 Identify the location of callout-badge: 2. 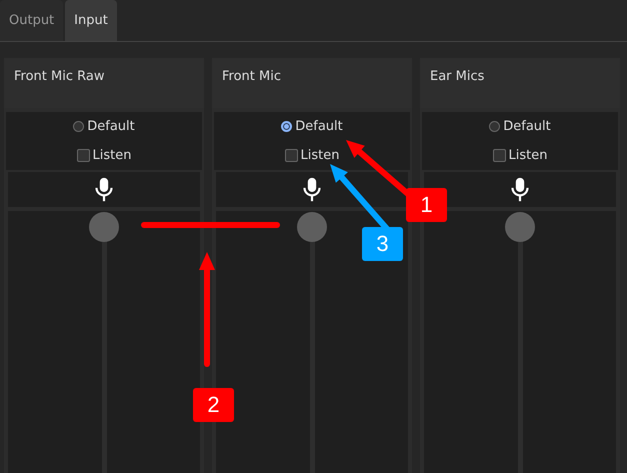
(213, 405).